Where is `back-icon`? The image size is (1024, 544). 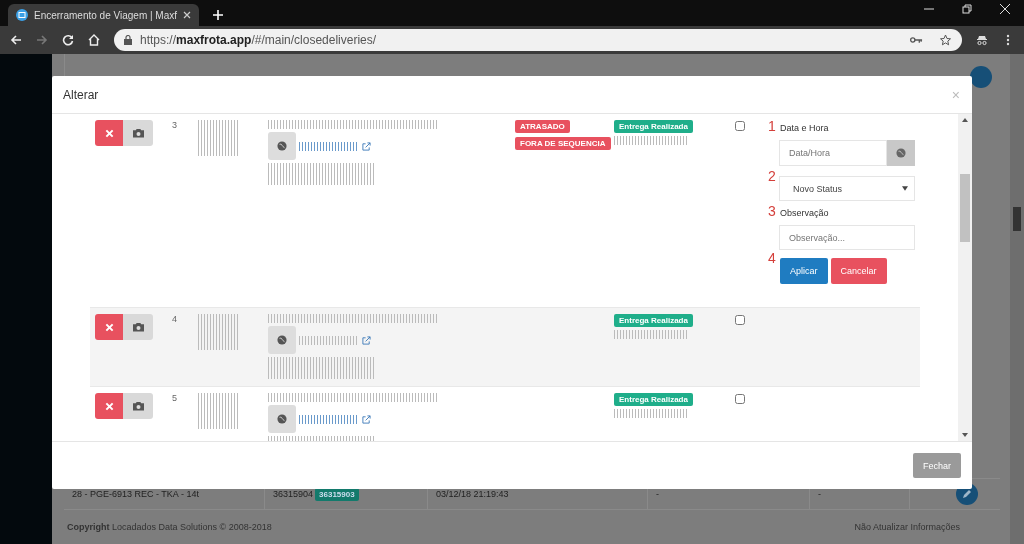
back-icon is located at coordinates (16, 40).